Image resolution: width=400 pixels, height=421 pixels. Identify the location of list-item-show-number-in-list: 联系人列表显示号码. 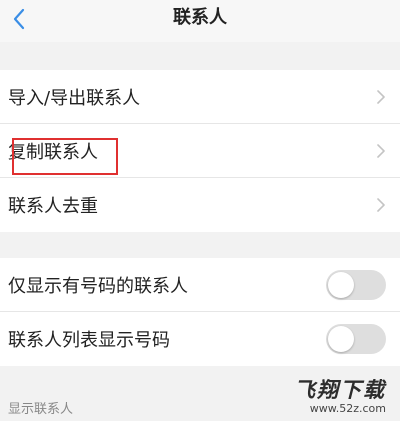
(200, 339).